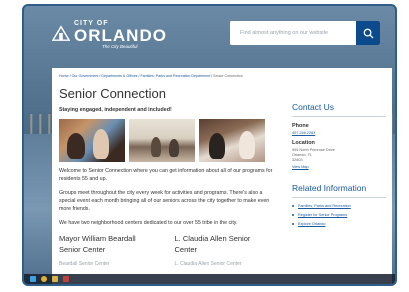 The image size is (409, 292). I want to click on page-title: Senior Connection, so click(112, 93).